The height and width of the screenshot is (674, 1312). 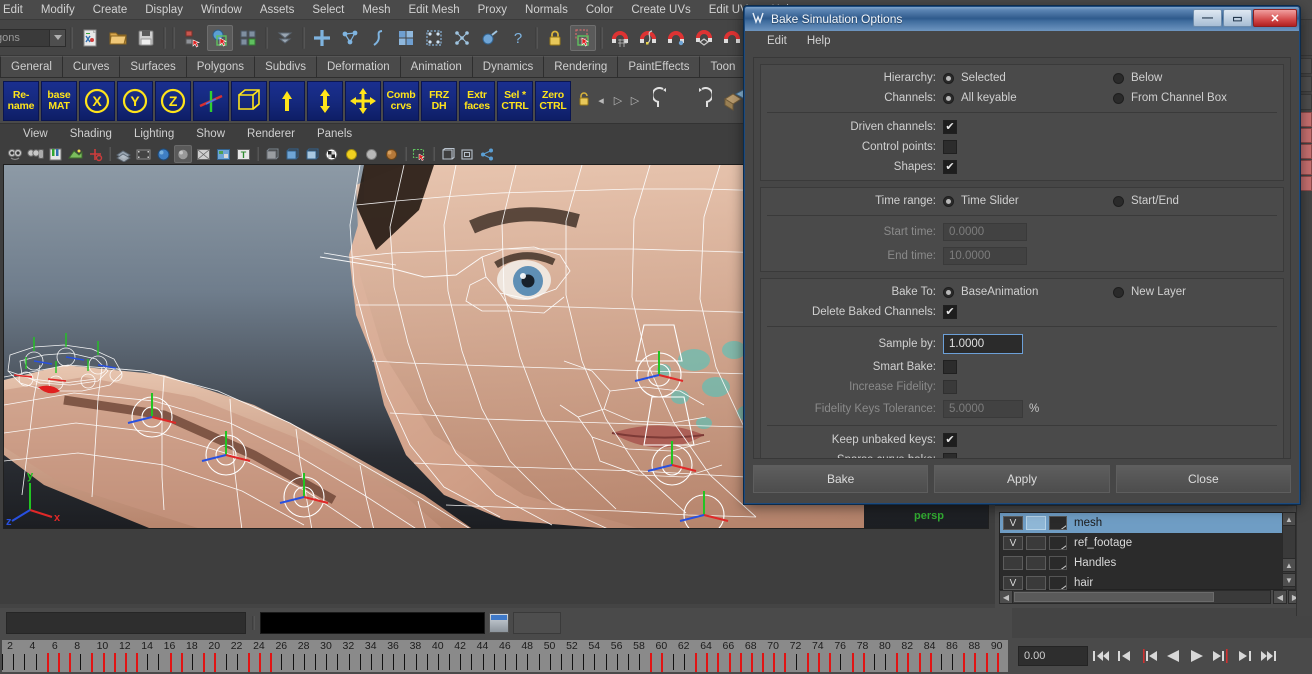 What do you see at coordinates (732, 38) in the screenshot?
I see `snap-to-view-magnet-icon` at bounding box center [732, 38].